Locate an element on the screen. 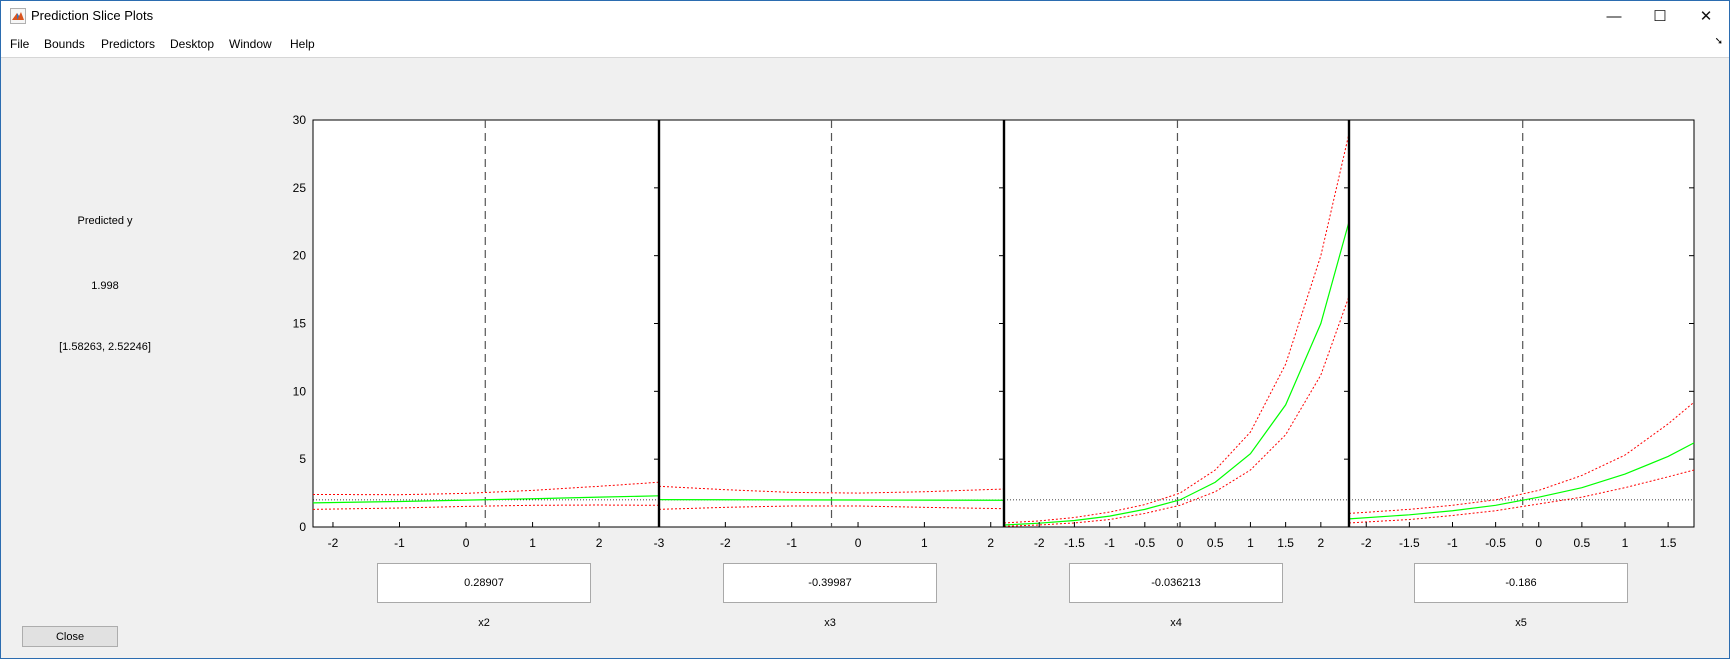 The width and height of the screenshot is (1730, 659). y-tick-label: 0 is located at coordinates (302, 527).